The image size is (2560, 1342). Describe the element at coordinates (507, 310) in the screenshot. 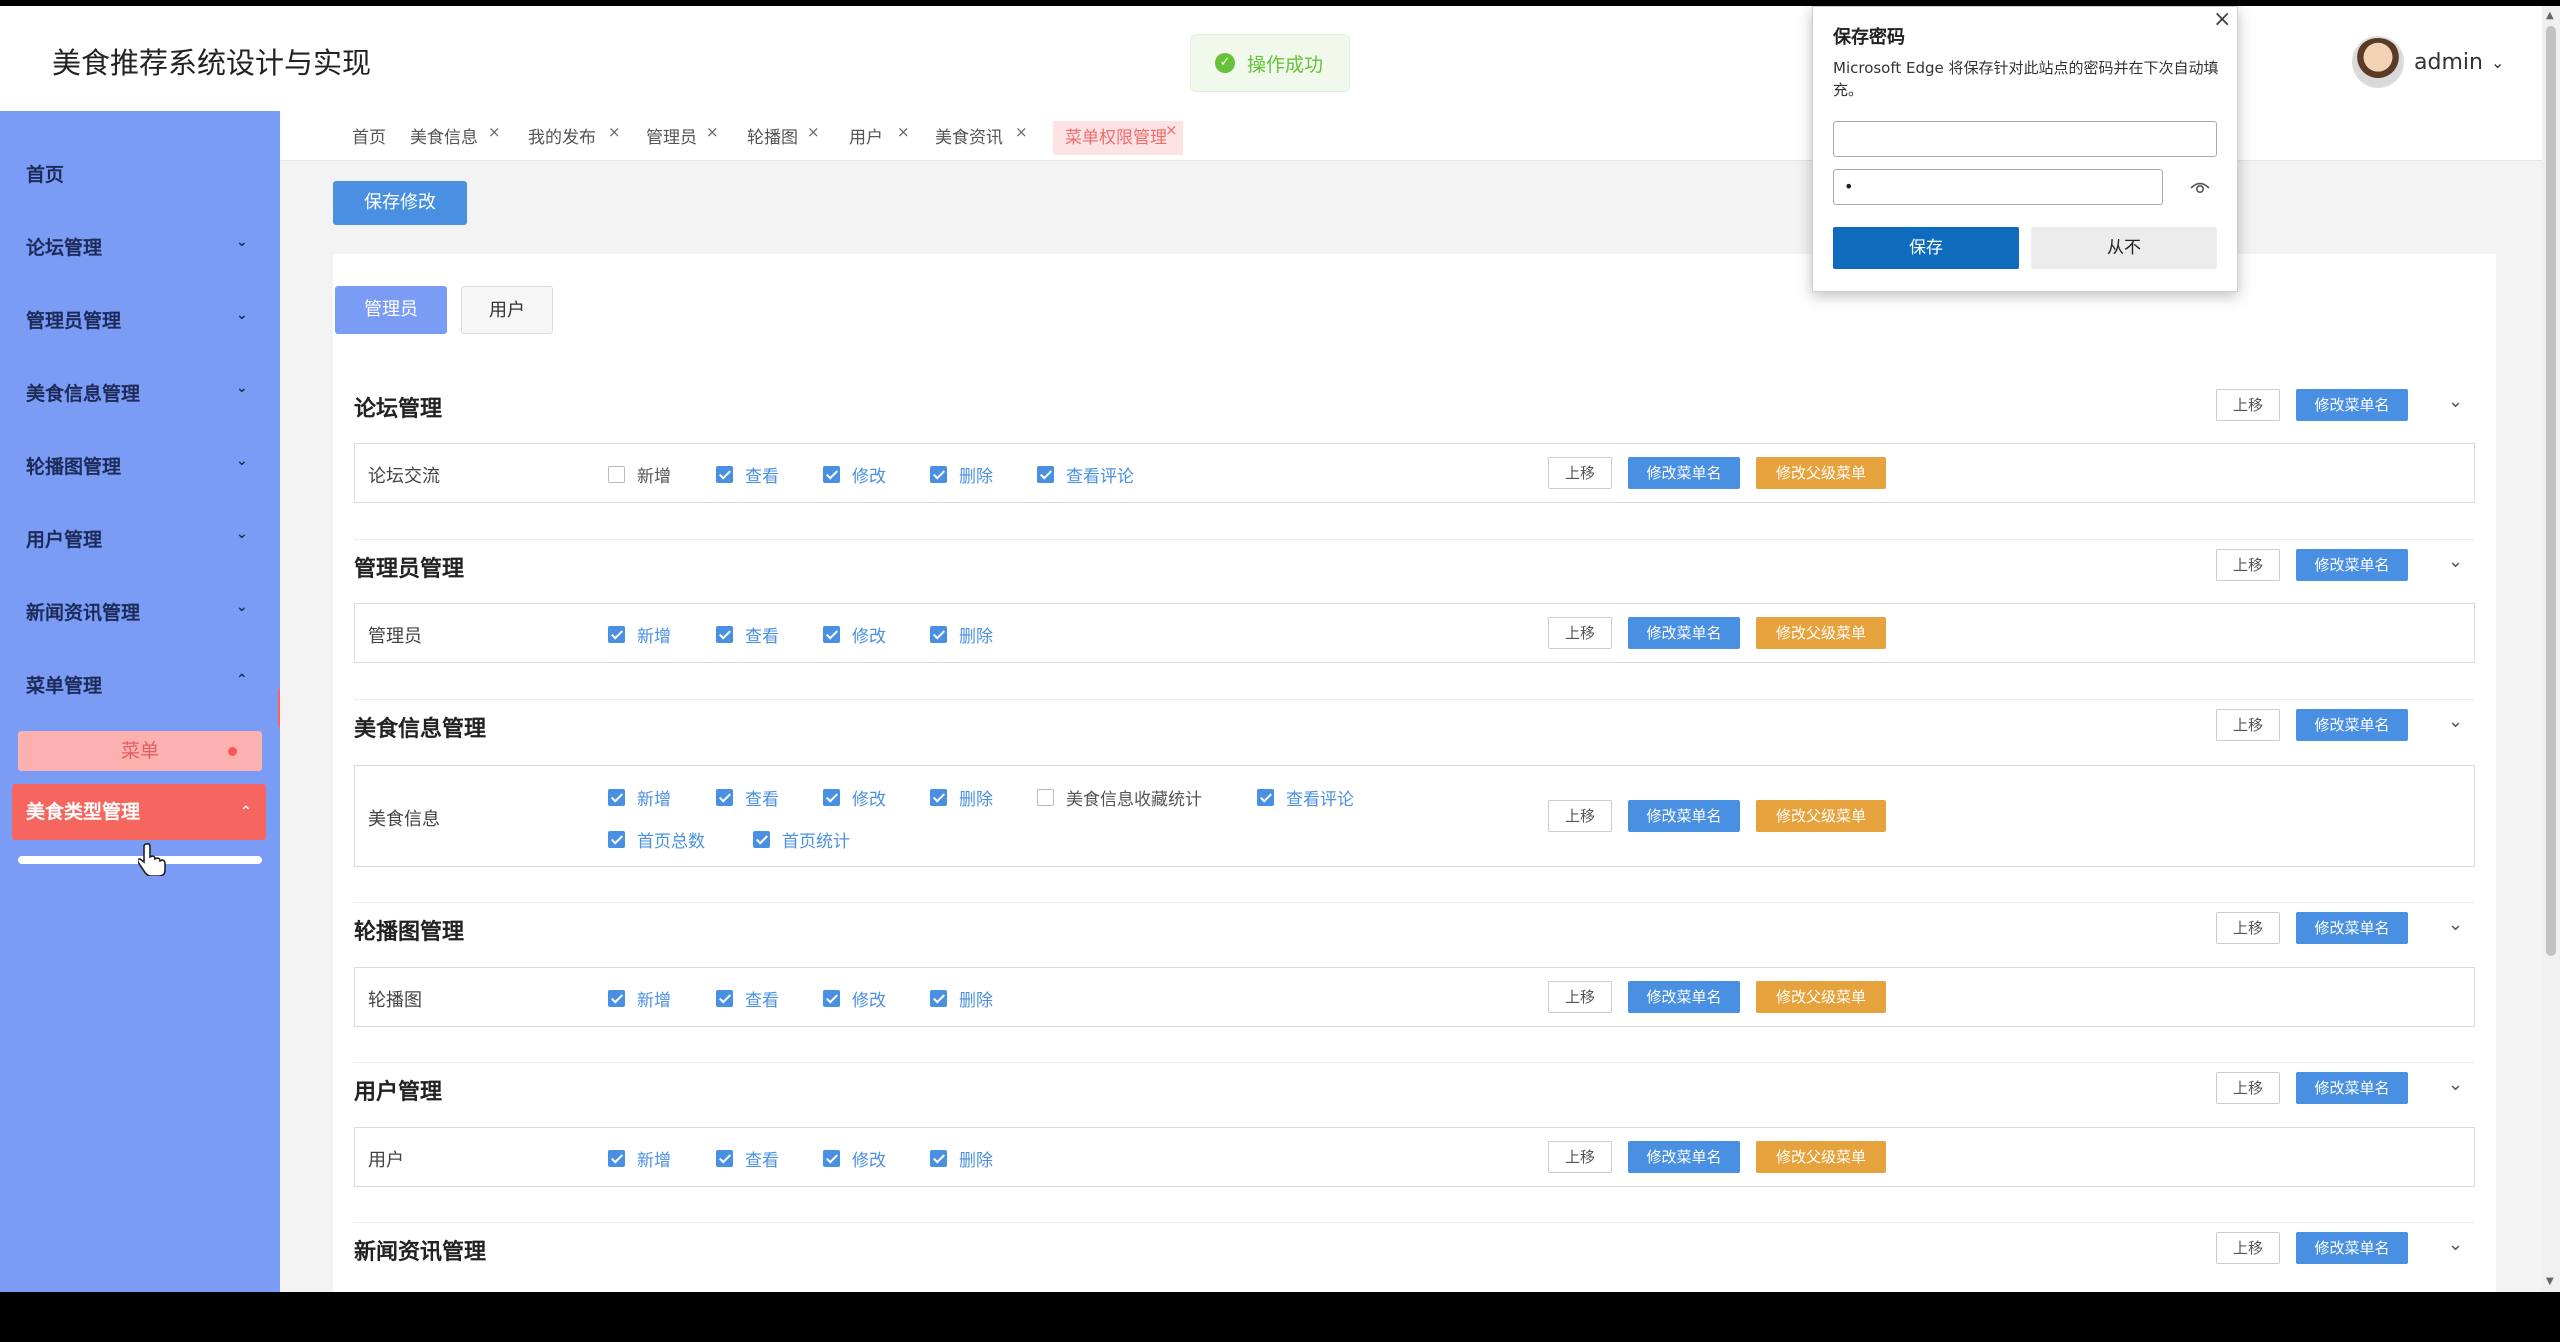

I see `role-tab-user: 用户` at that location.